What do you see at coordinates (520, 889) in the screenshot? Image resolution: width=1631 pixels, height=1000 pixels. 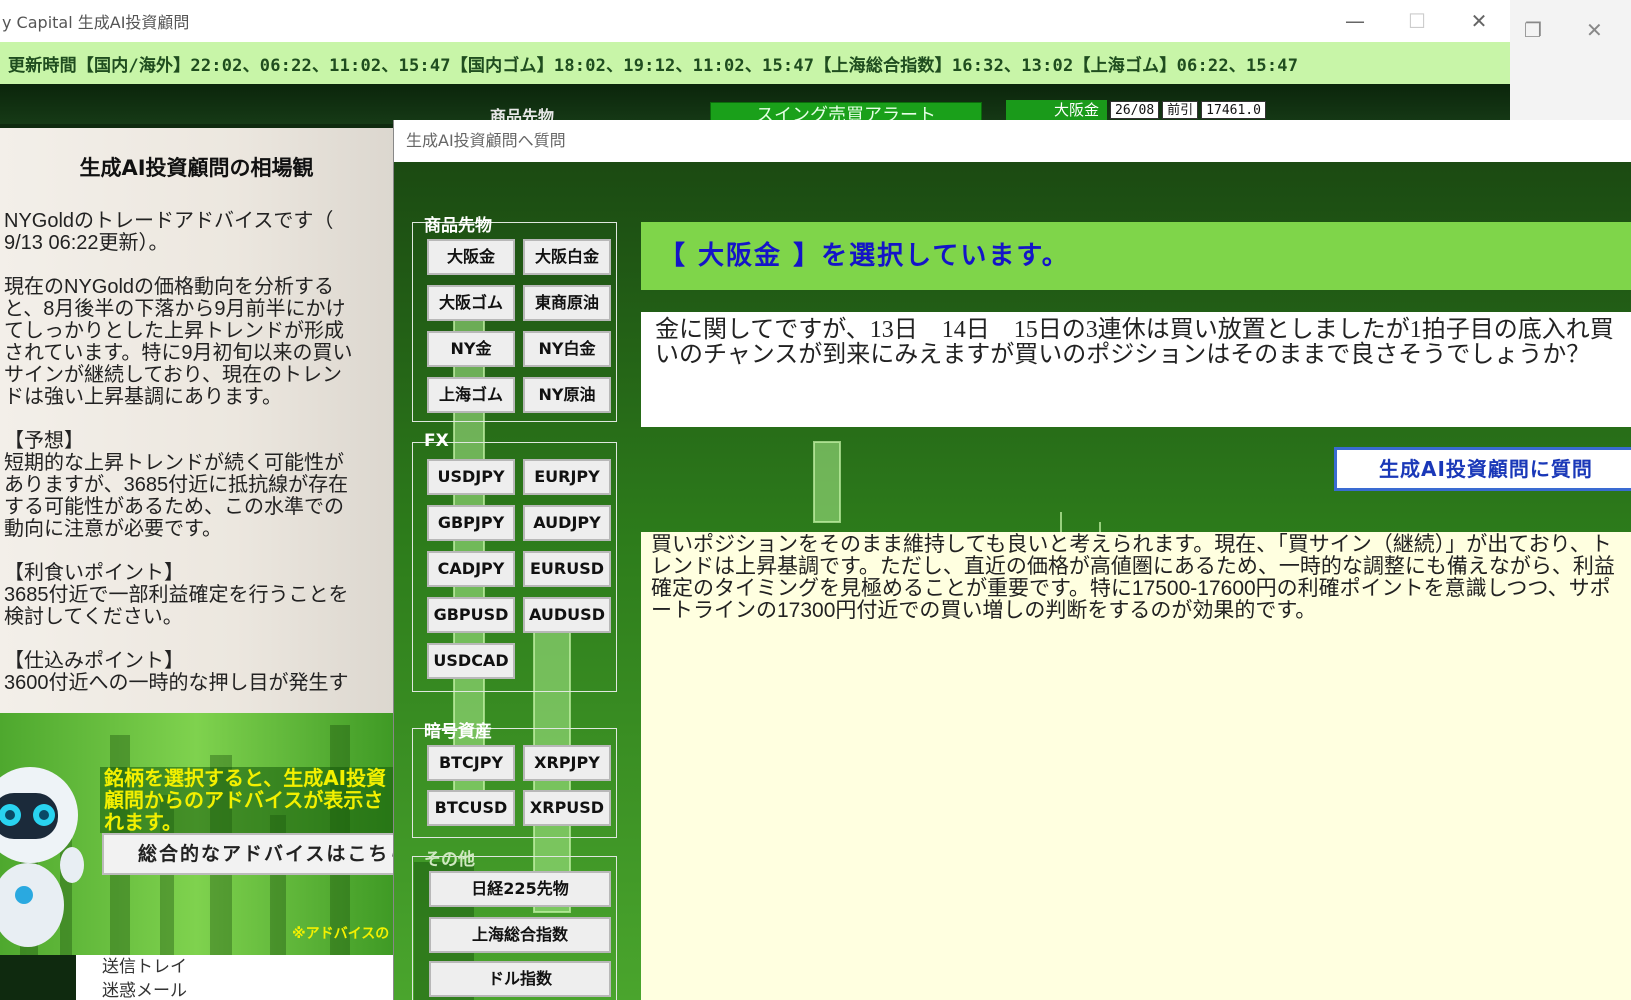 I see `btn-nikkei225: 日経225先物` at bounding box center [520, 889].